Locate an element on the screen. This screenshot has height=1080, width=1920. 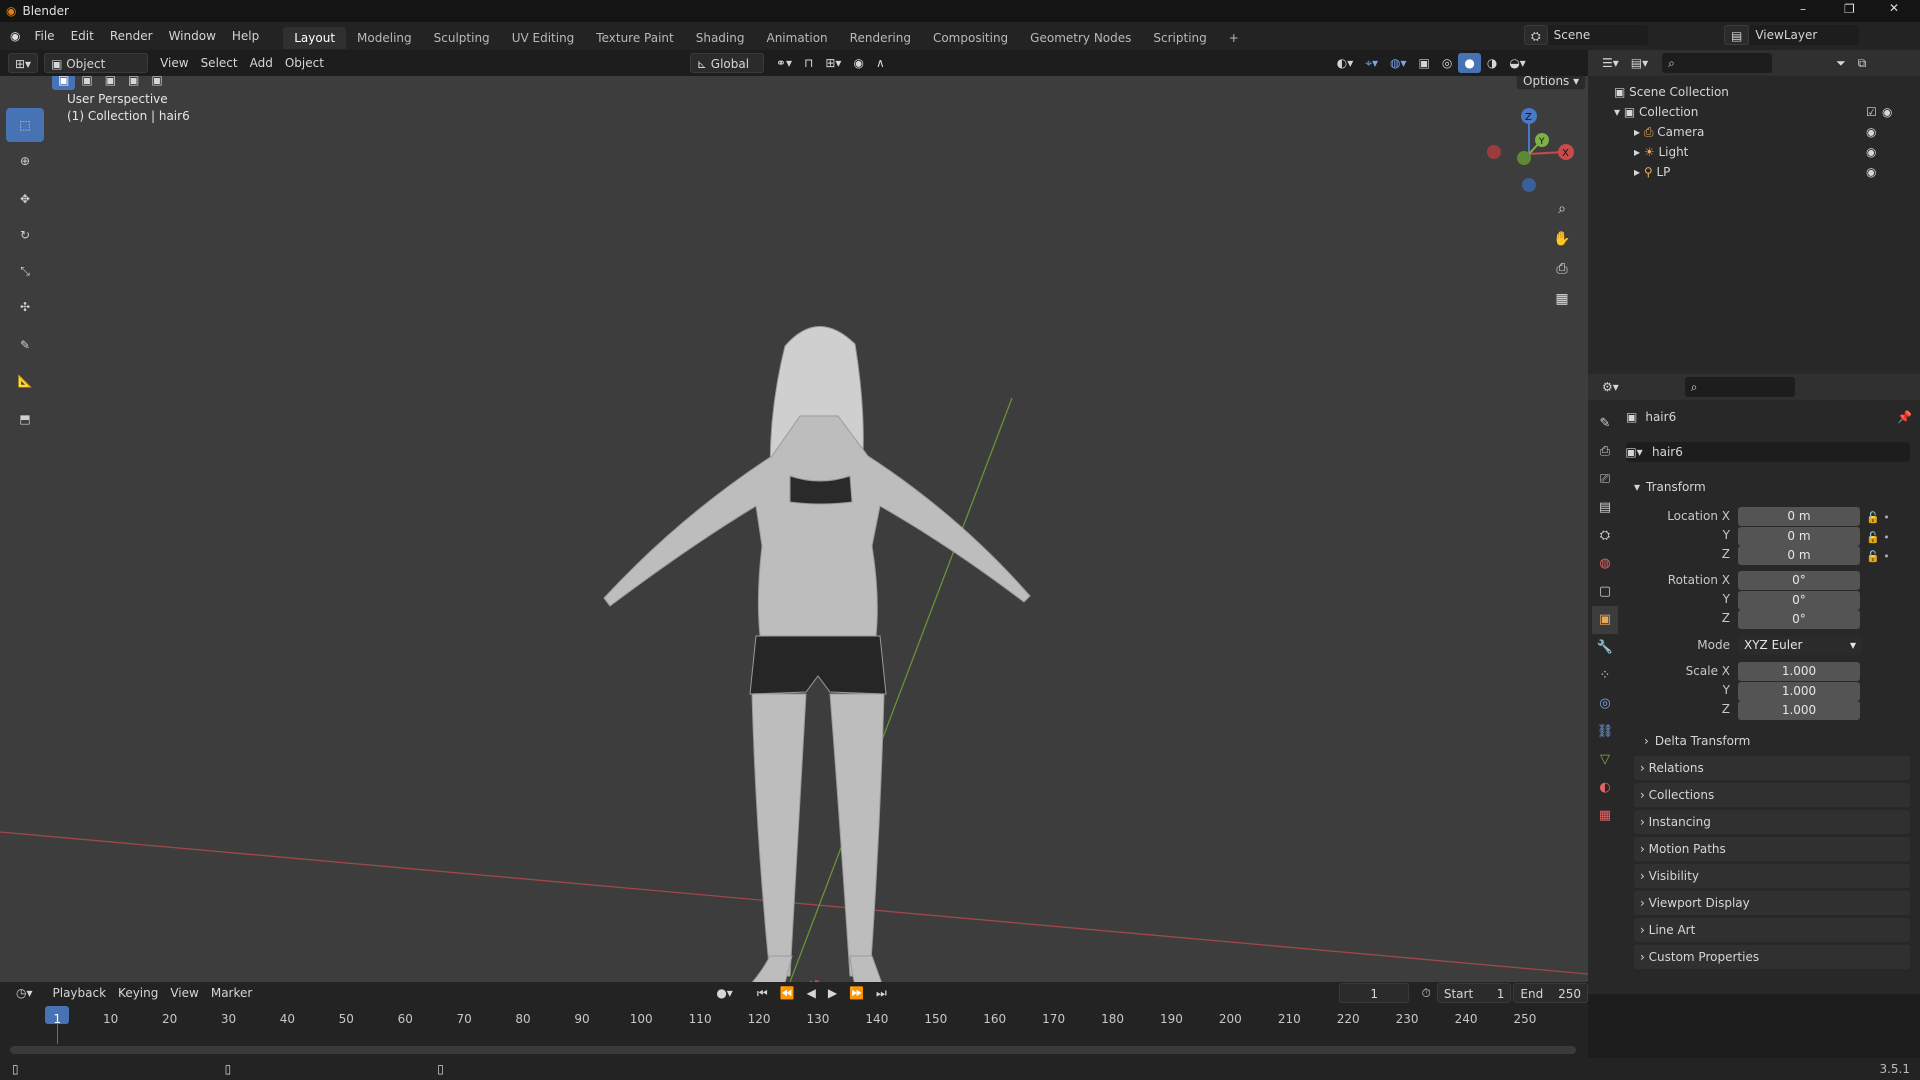
editor-type-icon: ⊞▾ is located at coordinates (23, 63).